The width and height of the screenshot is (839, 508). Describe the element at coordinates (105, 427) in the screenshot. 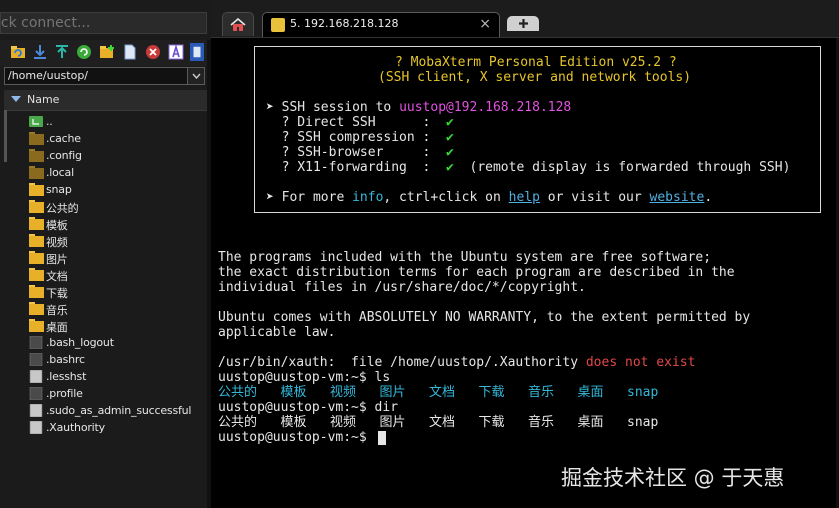

I see `file-list-item: .Xauthority` at that location.